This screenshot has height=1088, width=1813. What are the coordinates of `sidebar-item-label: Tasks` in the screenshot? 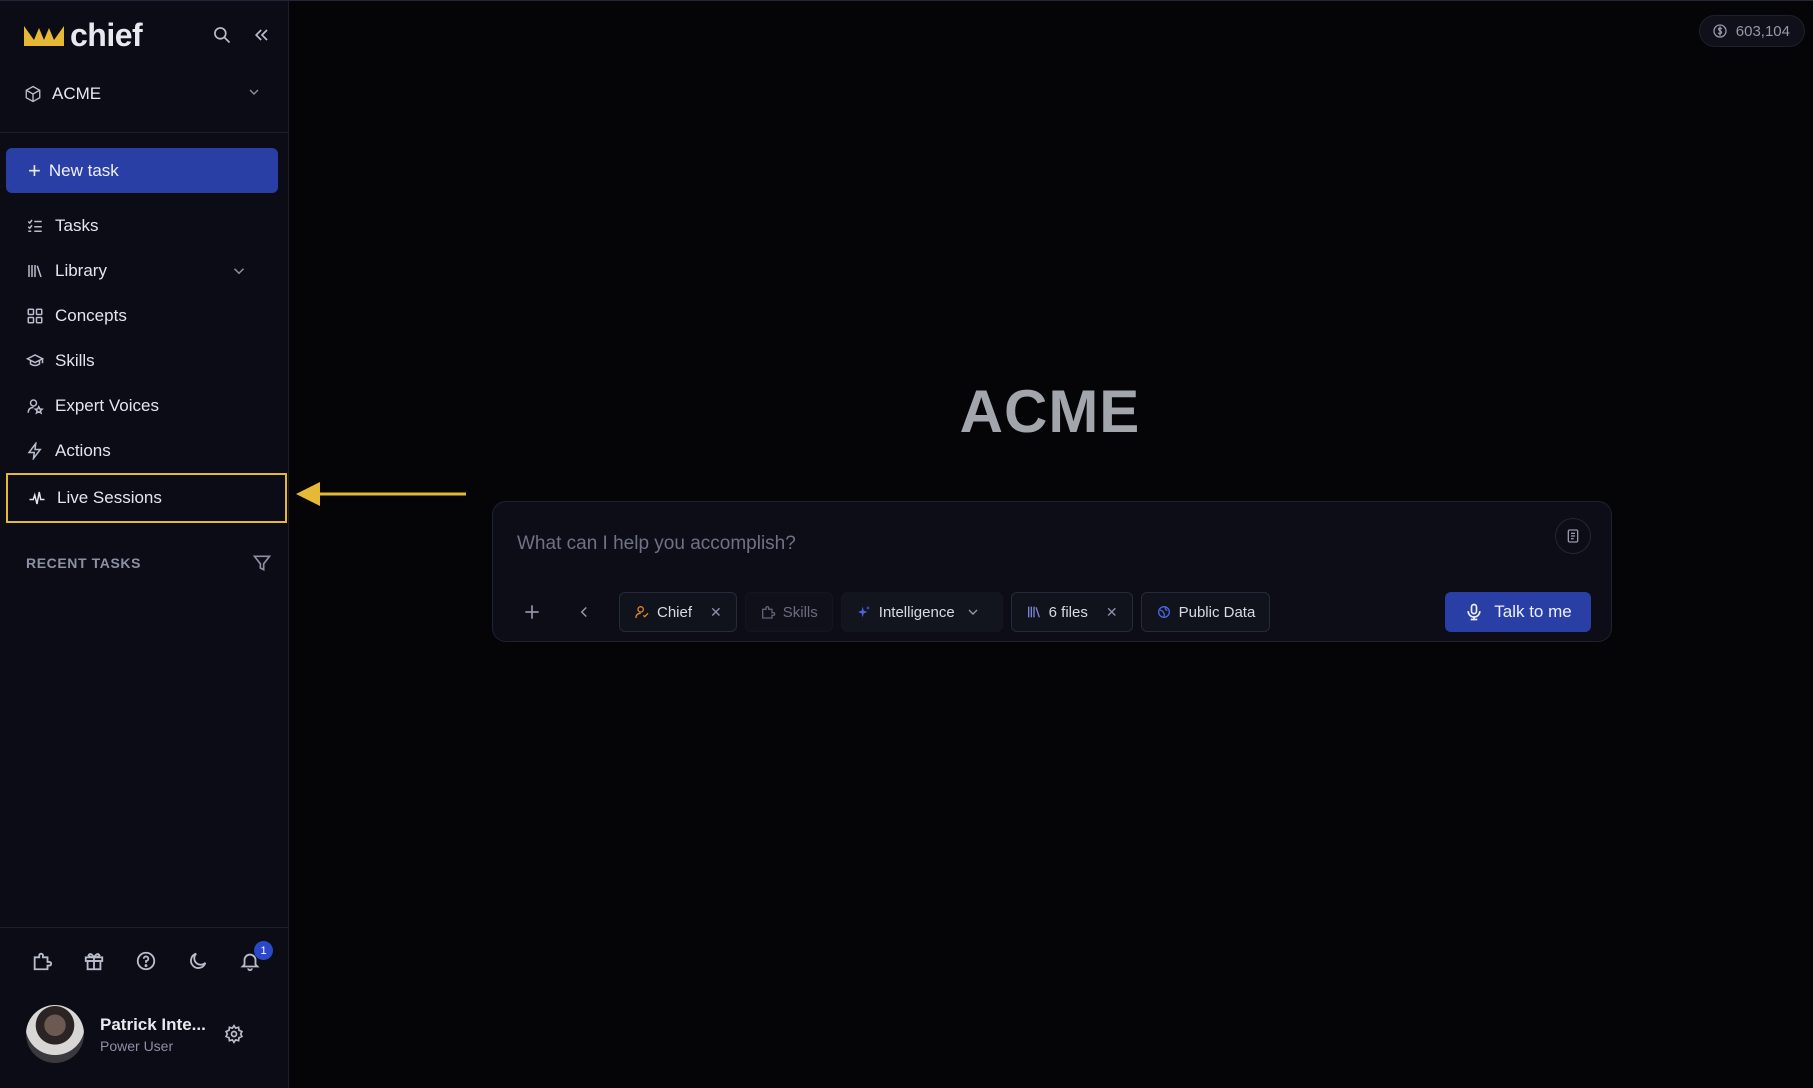 It's located at (77, 225).